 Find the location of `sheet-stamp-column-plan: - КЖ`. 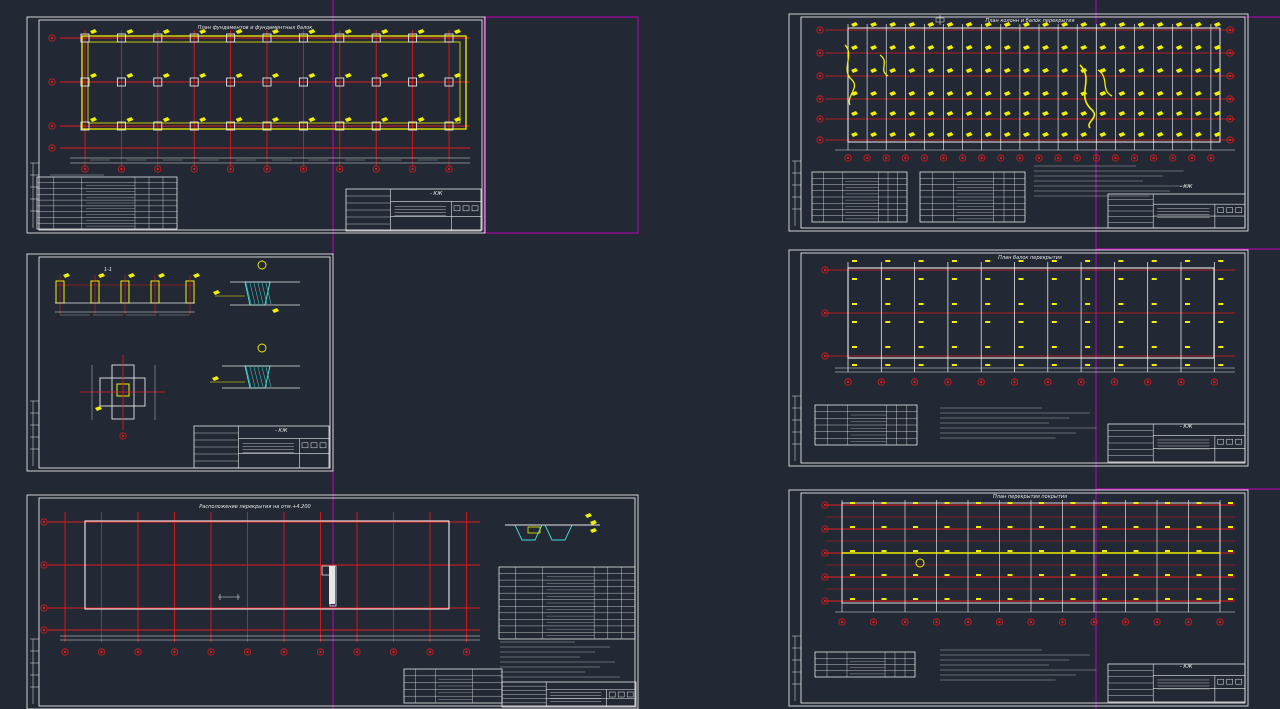

sheet-stamp-column-plan: - КЖ is located at coordinates (1186, 187).